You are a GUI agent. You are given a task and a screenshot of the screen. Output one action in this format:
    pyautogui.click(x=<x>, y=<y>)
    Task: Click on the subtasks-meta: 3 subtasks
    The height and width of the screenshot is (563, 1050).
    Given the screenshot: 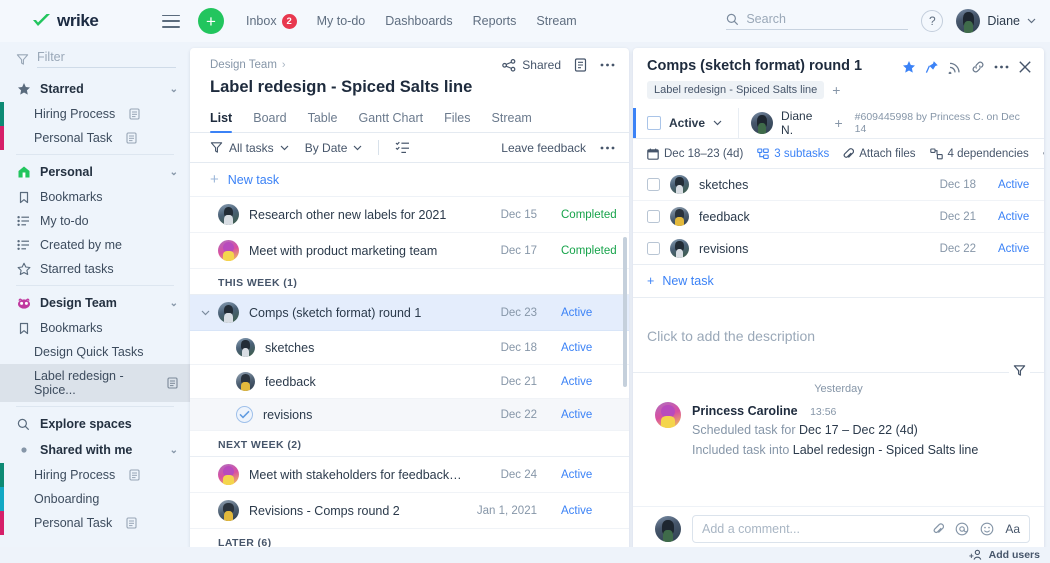 What is the action you would take?
    pyautogui.click(x=793, y=154)
    